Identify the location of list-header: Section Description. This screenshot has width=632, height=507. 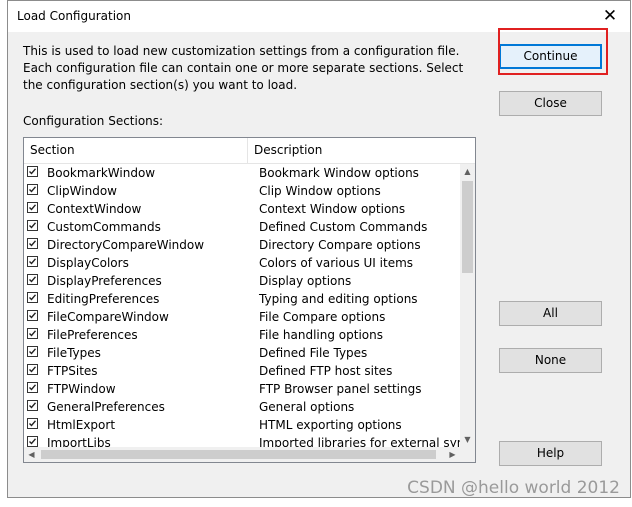
(249, 151).